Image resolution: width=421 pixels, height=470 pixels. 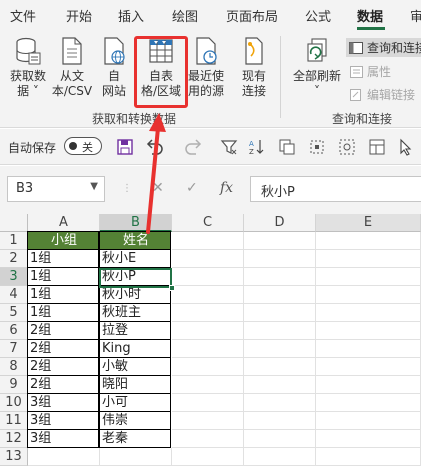 What do you see at coordinates (370, 15) in the screenshot?
I see `tab-data: 数据` at bounding box center [370, 15].